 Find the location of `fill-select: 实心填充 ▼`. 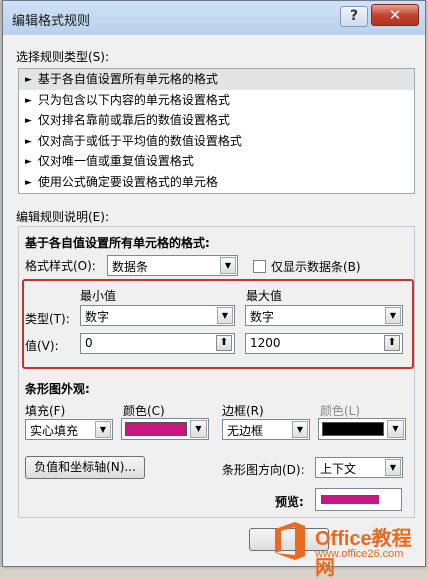

fill-select: 实心填充 ▼ is located at coordinates (69, 429).